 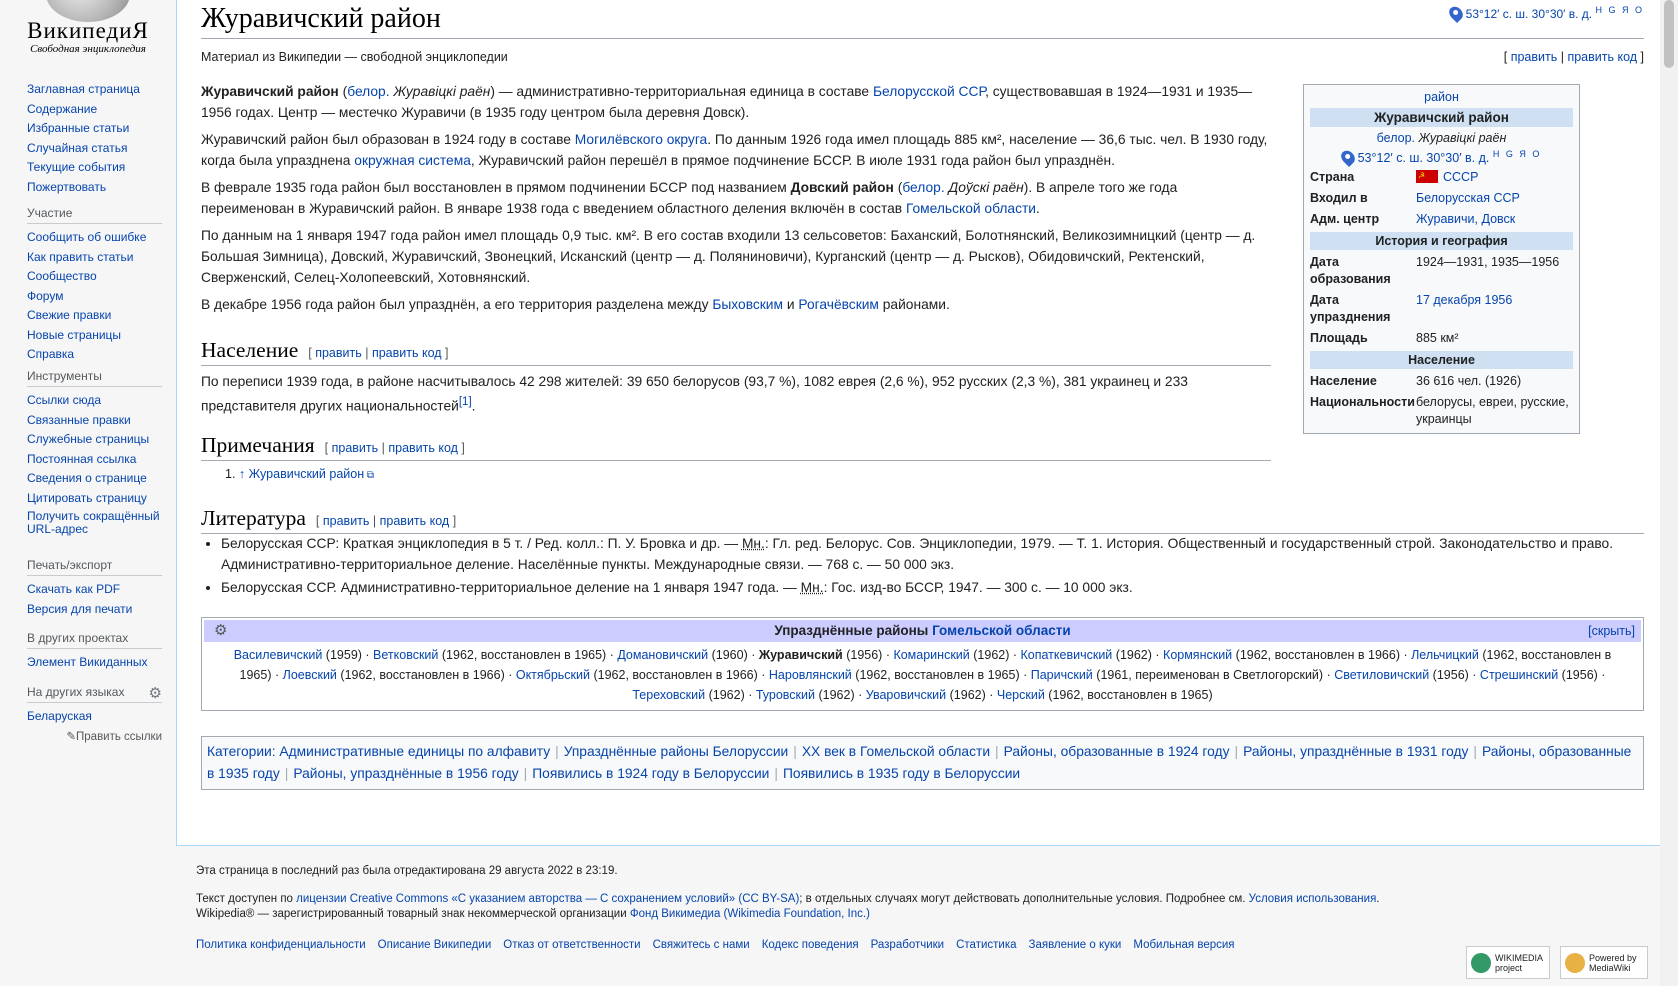 I want to click on sidebar-item: Заглавная страница, so click(x=94, y=89).